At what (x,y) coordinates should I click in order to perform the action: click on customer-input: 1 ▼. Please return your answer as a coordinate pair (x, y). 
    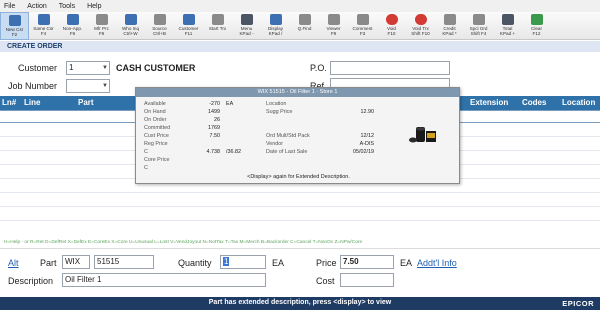
    Looking at the image, I should click on (88, 68).